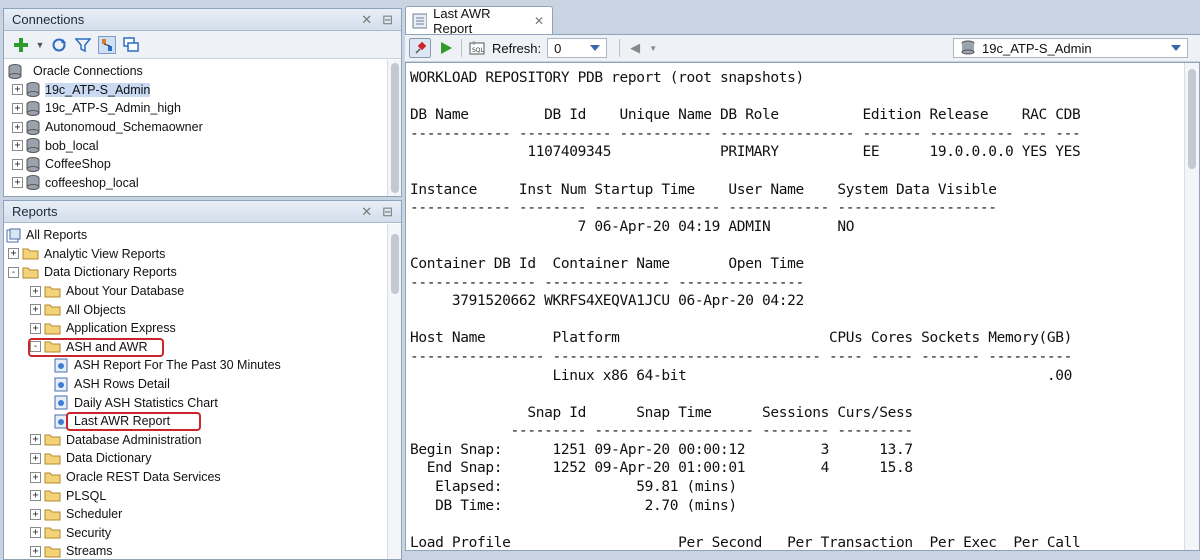 Image resolution: width=1200 pixels, height=560 pixels. I want to click on report-folder: + PLSQL, so click(202, 495).